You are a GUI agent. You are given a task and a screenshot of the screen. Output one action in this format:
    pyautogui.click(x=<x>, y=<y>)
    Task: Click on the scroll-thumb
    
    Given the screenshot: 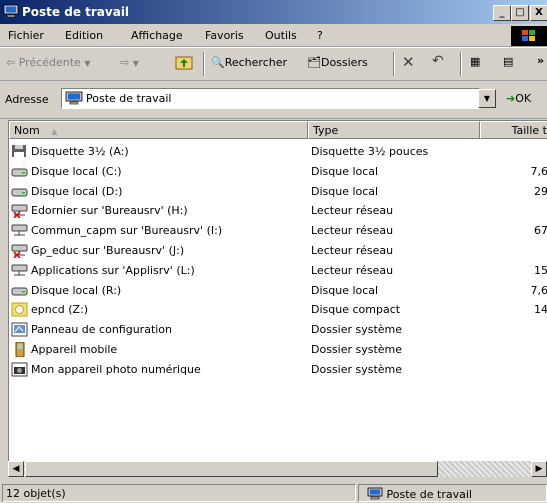 What is the action you would take?
    pyautogui.click(x=231, y=469)
    